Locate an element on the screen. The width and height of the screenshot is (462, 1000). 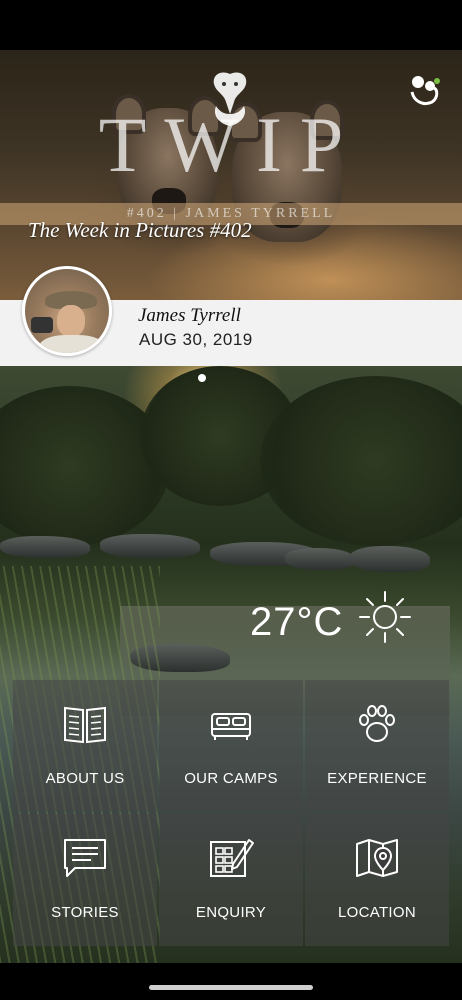
menu-label-enquiry: ENQUIRY is located at coordinates (231, 912).